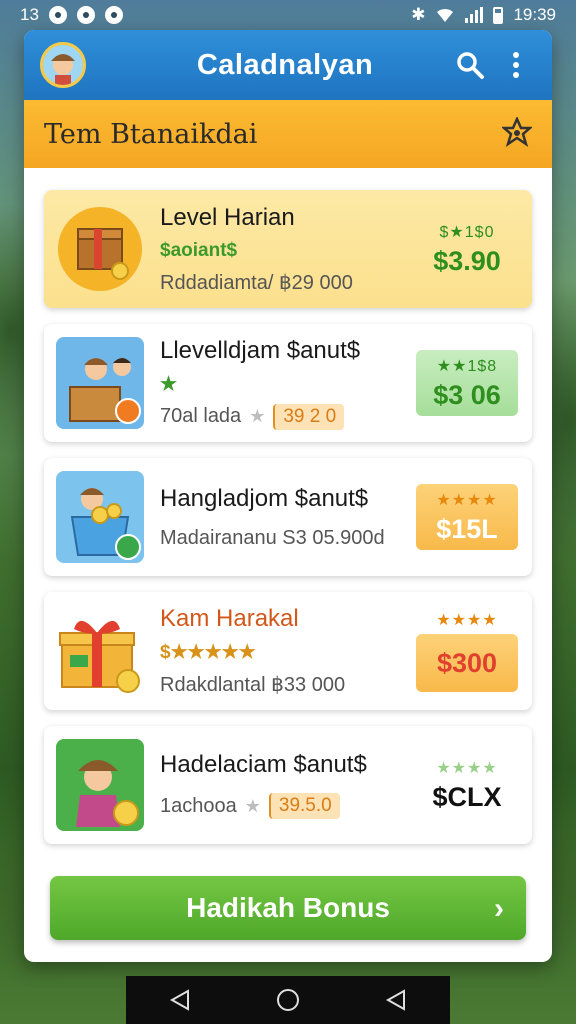 This screenshot has width=576, height=1024. I want to click on back-triangle-icon, so click(179, 1000).